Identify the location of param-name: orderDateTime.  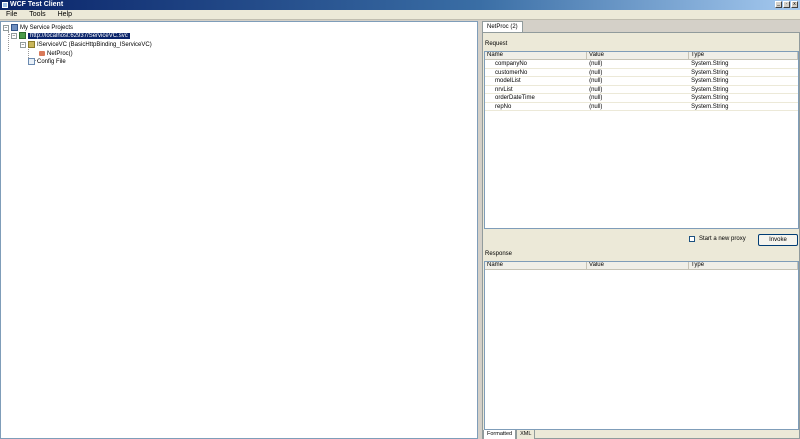
(515, 98).